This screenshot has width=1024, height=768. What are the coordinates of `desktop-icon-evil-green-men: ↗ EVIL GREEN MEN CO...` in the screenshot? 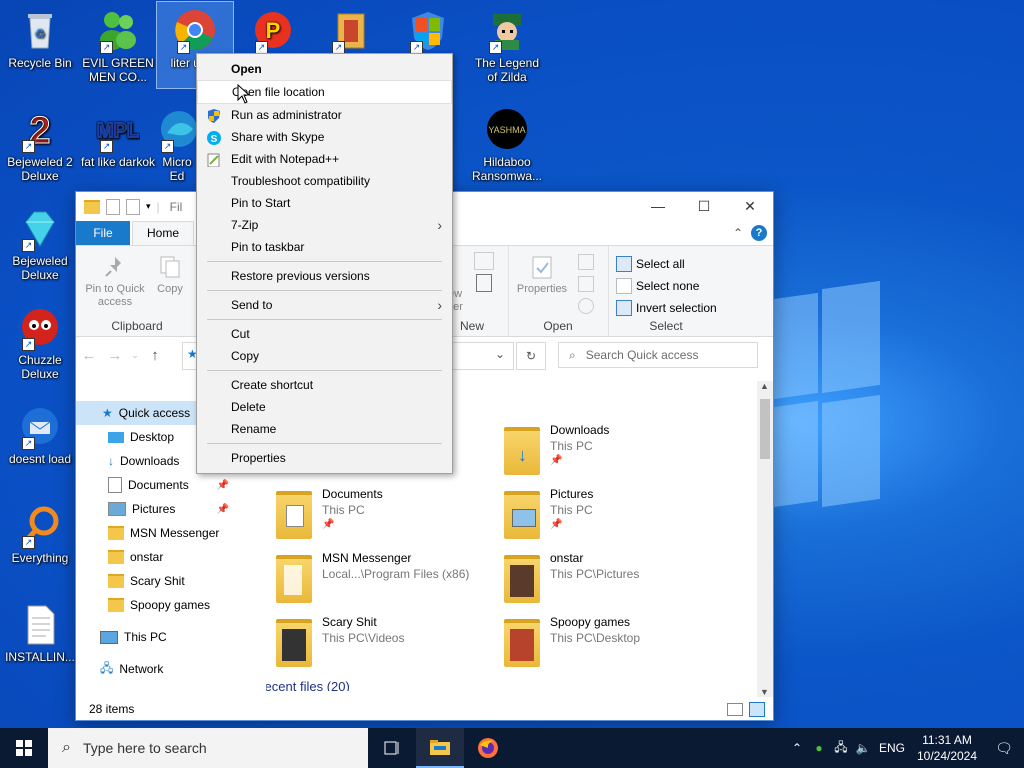 It's located at (118, 43).